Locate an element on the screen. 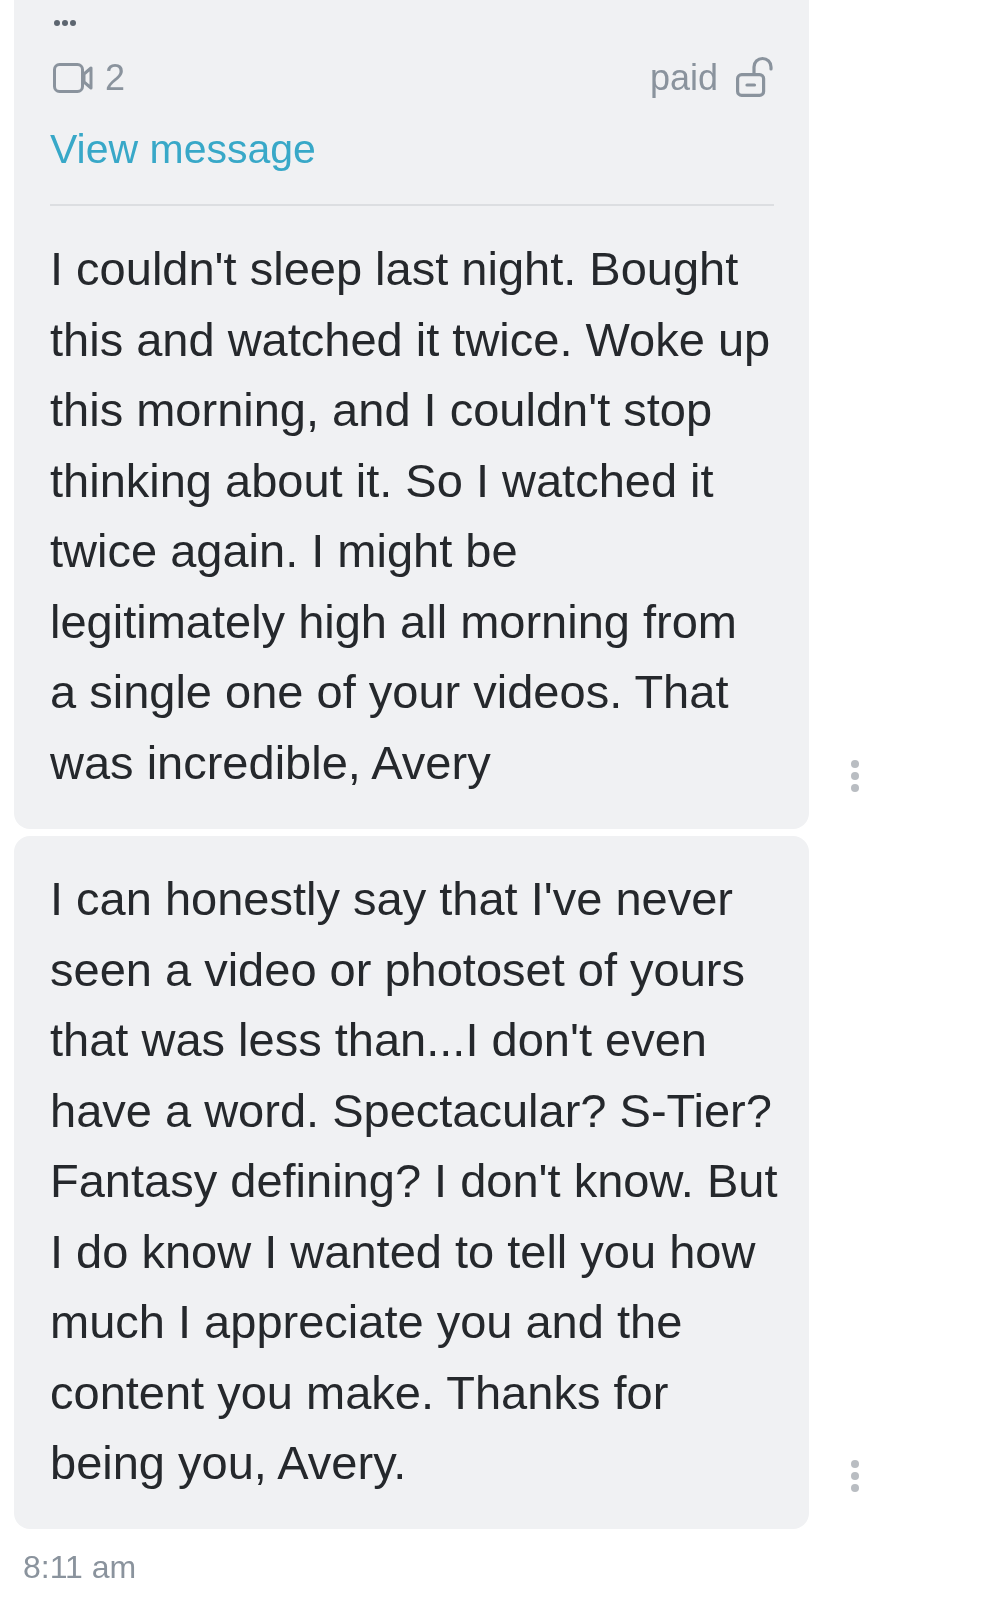 The image size is (986, 1600). more-icon is located at coordinates (65, 23).